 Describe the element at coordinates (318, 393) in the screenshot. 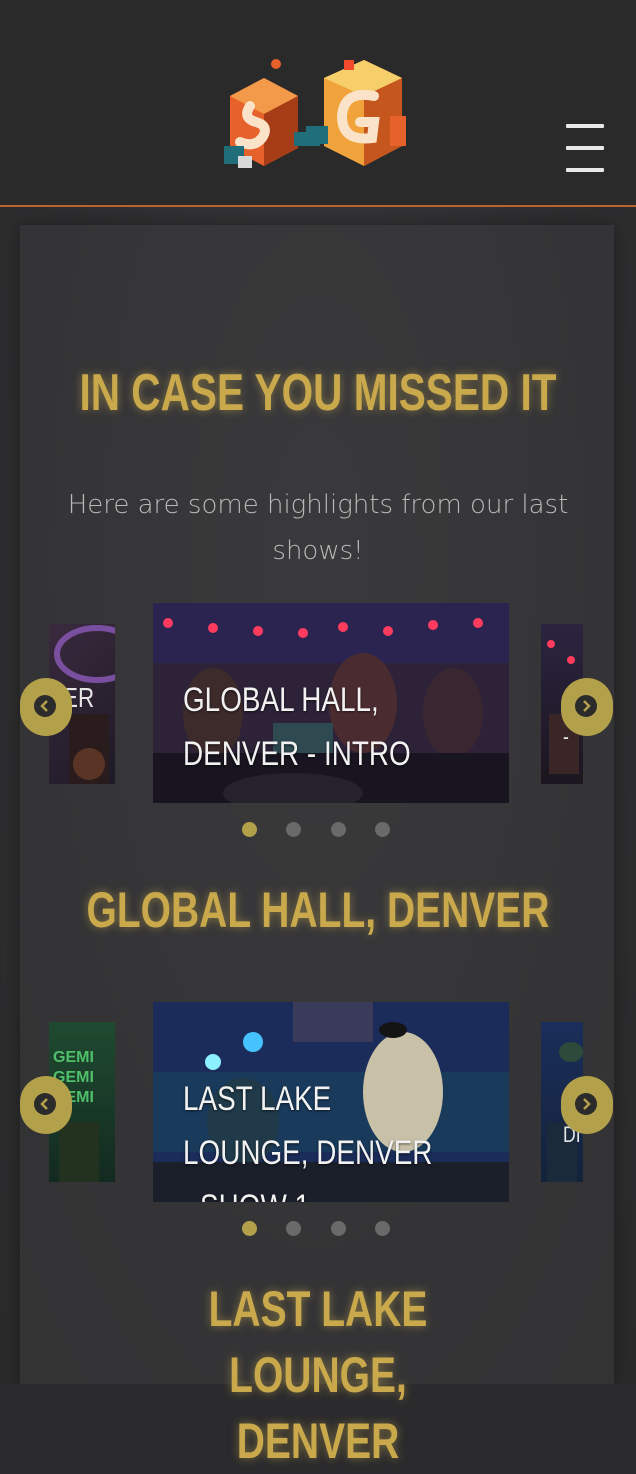

I see `section-title: IN CASE YOU MISSED IT` at that location.